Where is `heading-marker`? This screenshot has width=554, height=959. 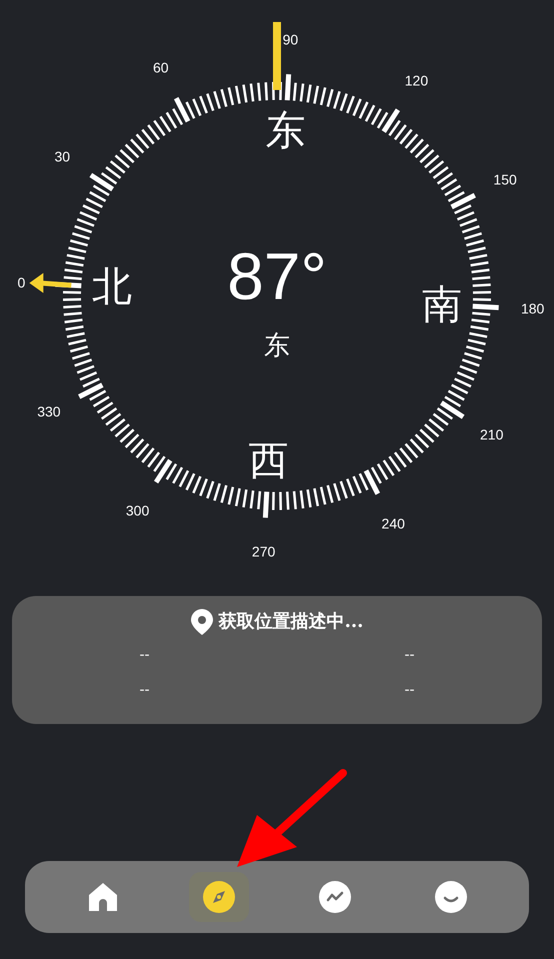
heading-marker is located at coordinates (277, 56).